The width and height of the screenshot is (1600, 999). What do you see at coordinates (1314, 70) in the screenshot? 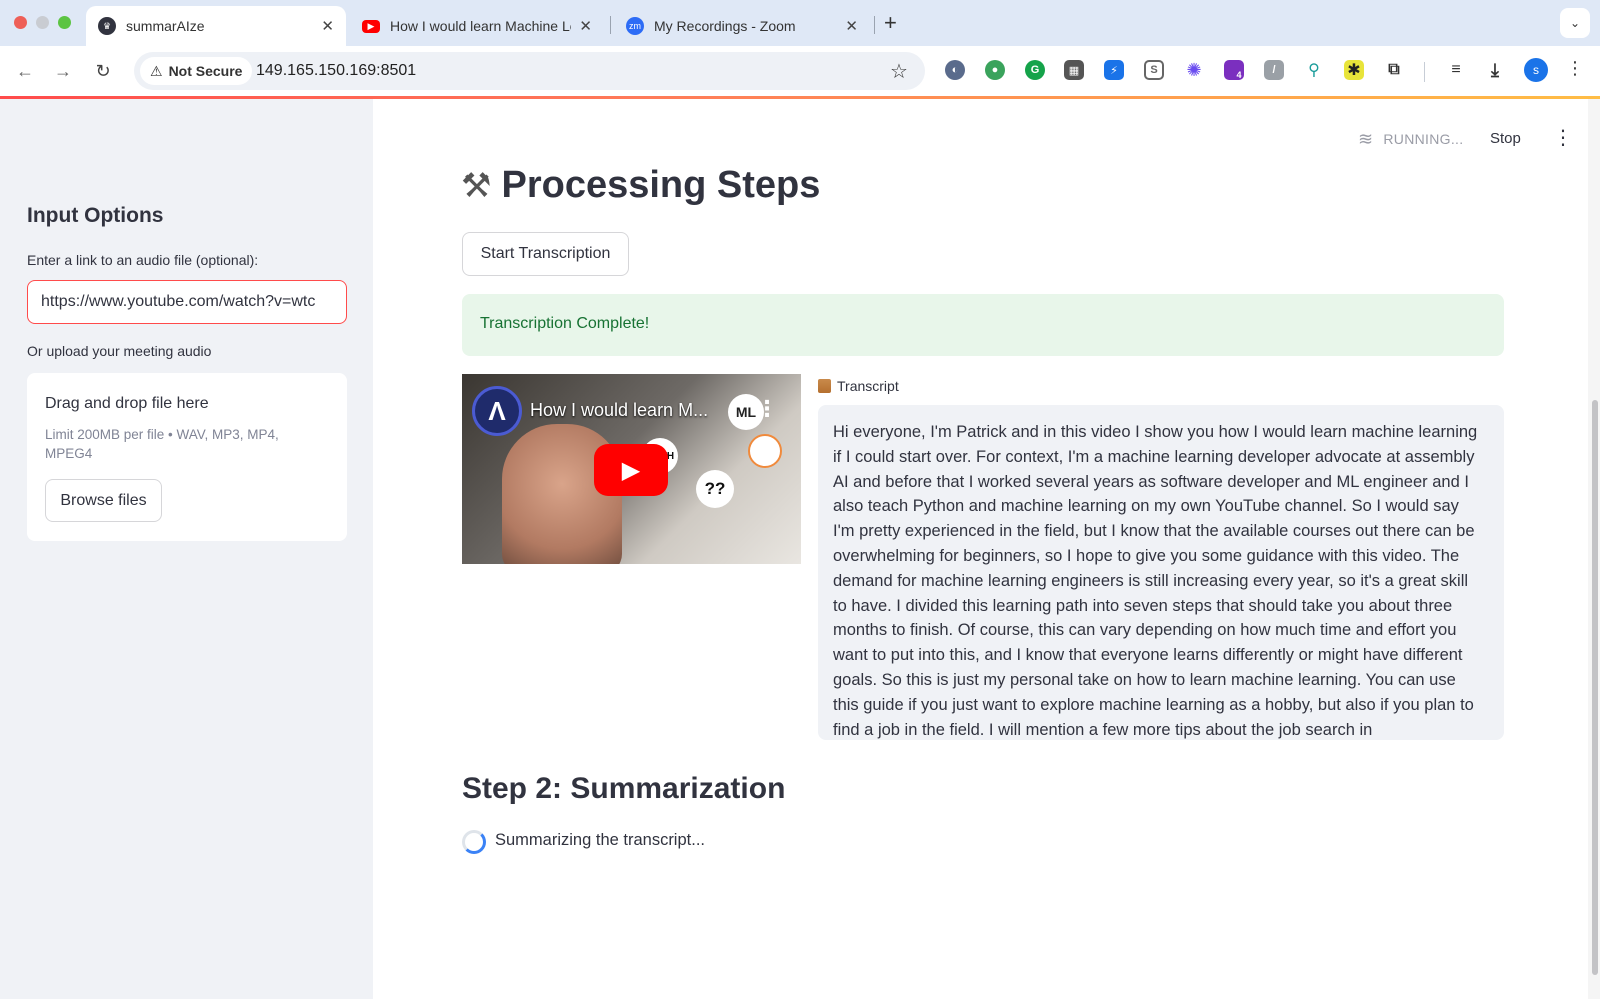
I see `magnifier-extension-icon: ⚲` at bounding box center [1314, 70].